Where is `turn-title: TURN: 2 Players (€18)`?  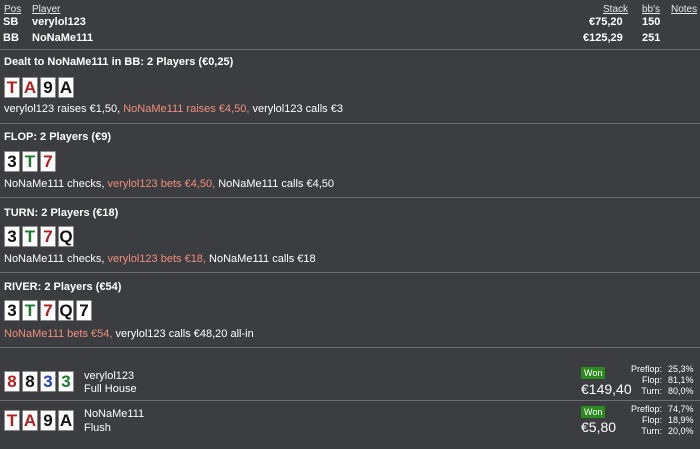
turn-title: TURN: 2 Players (€18) is located at coordinates (61, 213).